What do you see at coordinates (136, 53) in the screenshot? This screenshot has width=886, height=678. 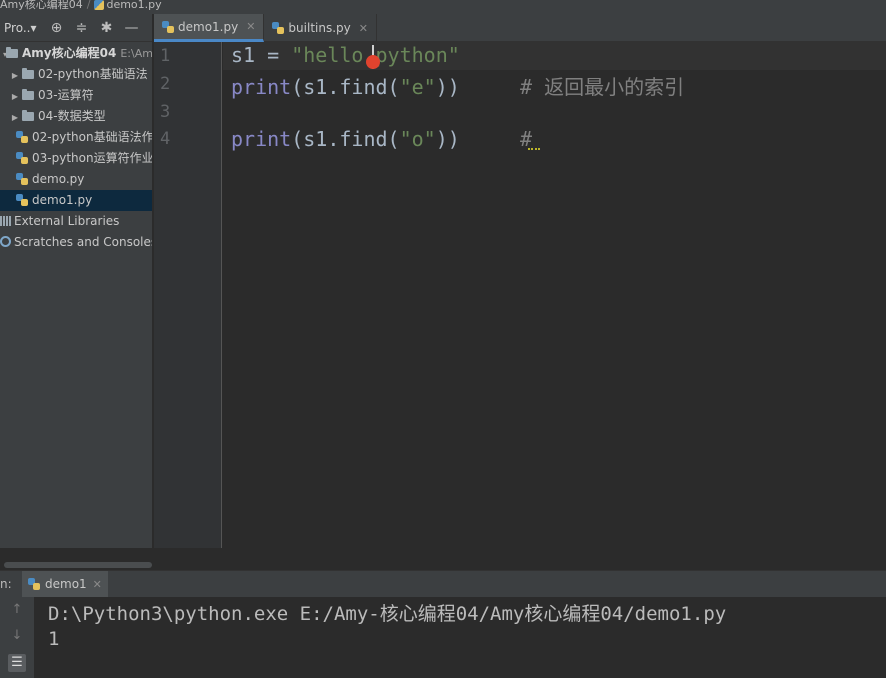 I see `root-path: E:\Amy-` at bounding box center [136, 53].